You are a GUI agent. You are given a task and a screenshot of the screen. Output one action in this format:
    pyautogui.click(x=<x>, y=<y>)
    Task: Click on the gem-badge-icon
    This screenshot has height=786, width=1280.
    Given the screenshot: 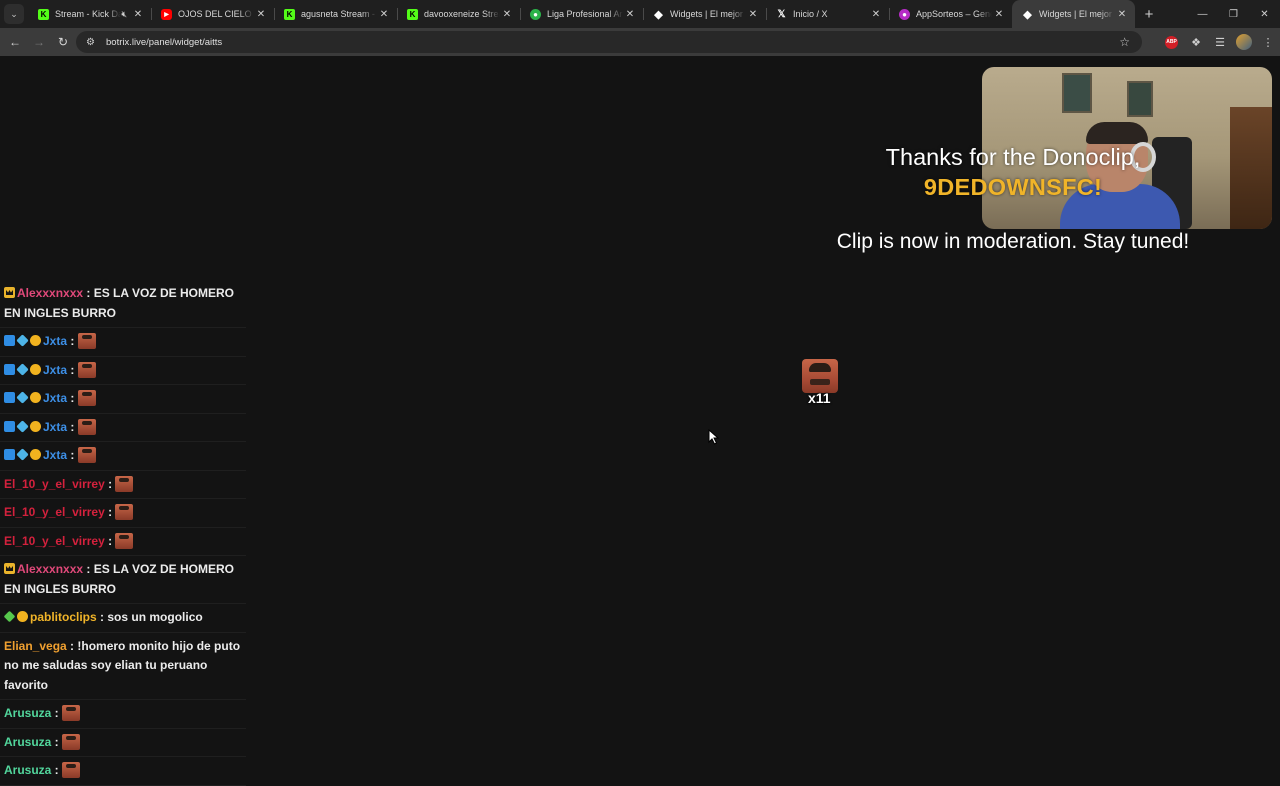 What is the action you would take?
    pyautogui.click(x=9, y=616)
    